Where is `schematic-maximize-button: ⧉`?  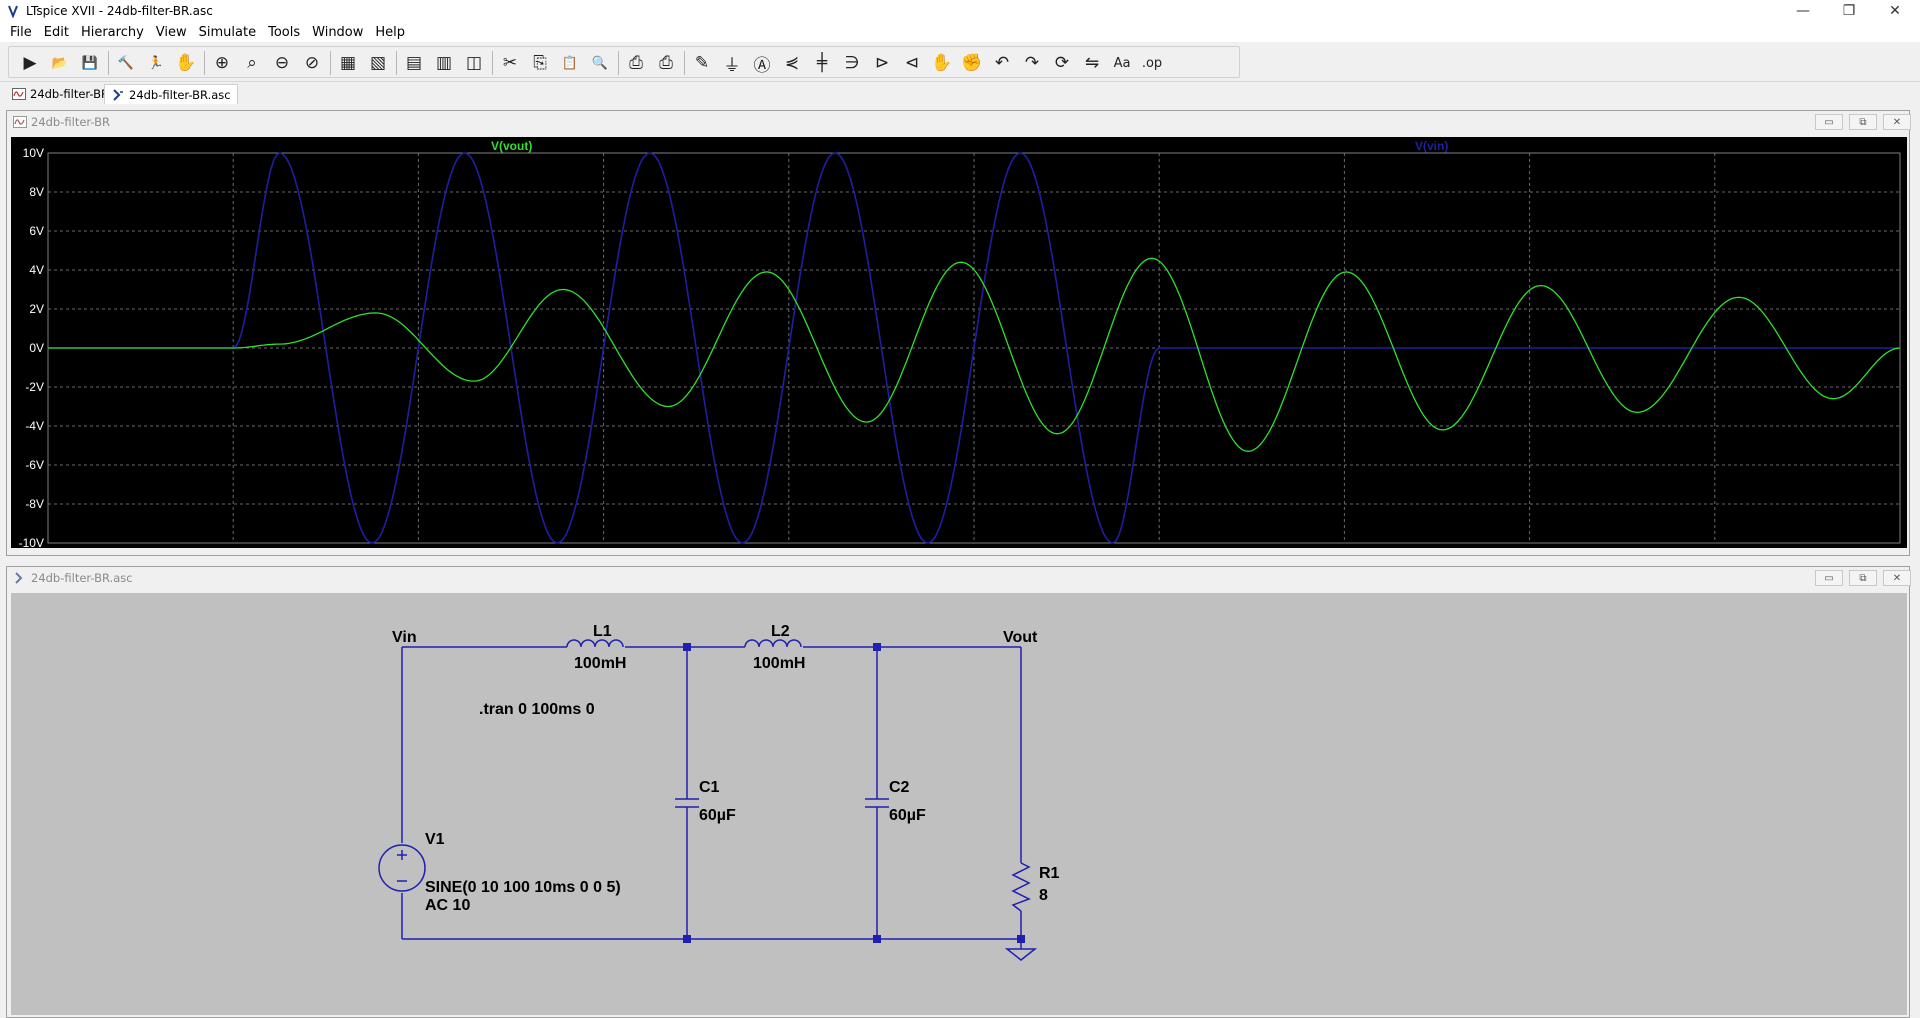 schematic-maximize-button: ⧉ is located at coordinates (1863, 578).